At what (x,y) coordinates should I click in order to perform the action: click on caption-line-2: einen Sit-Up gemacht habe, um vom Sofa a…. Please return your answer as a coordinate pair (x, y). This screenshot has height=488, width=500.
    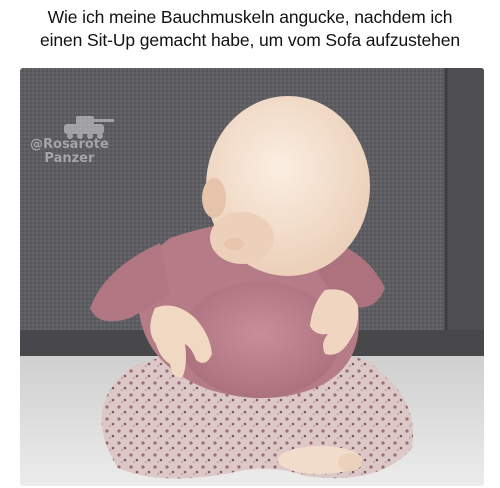
    Looking at the image, I should click on (250, 40).